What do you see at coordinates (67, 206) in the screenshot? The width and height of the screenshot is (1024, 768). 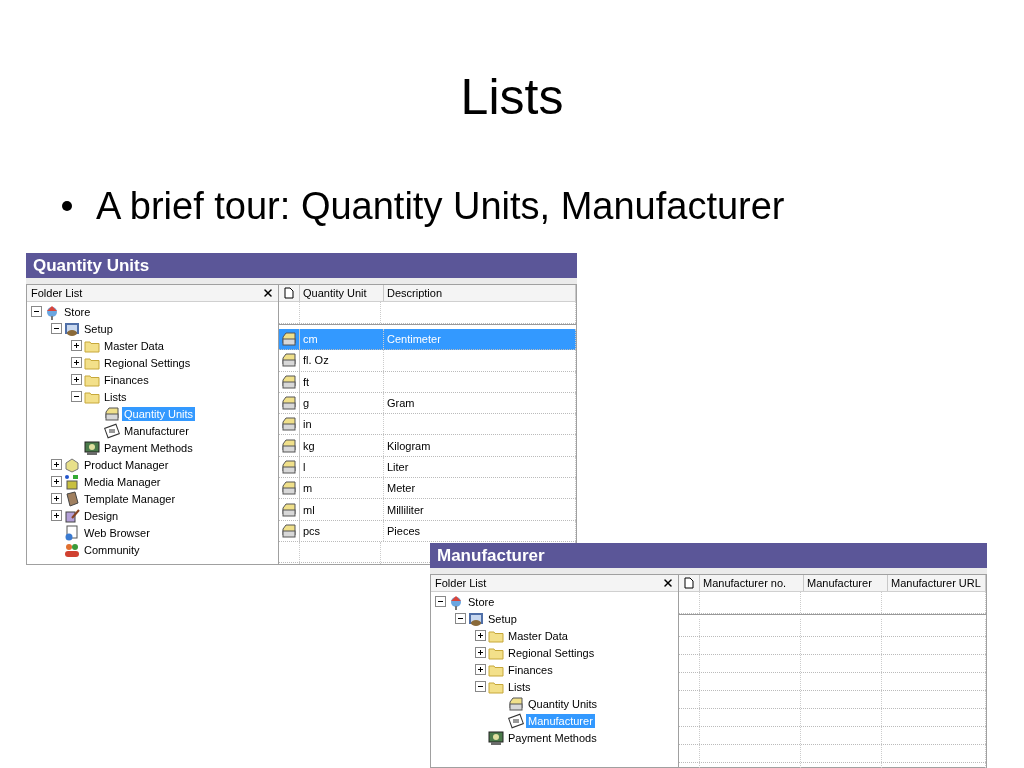 I see `bullet-icon` at bounding box center [67, 206].